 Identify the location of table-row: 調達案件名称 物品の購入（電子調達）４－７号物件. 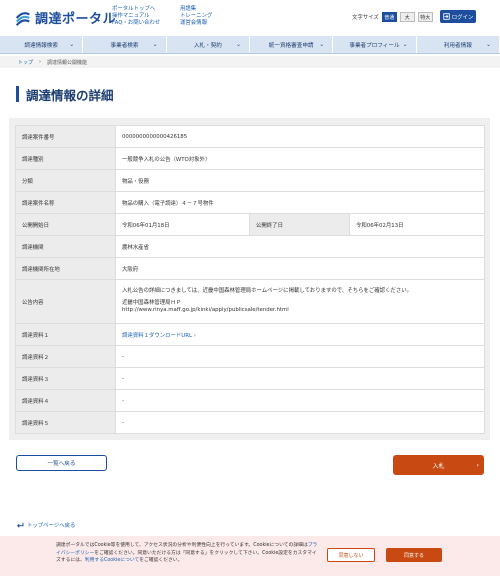
(250, 202).